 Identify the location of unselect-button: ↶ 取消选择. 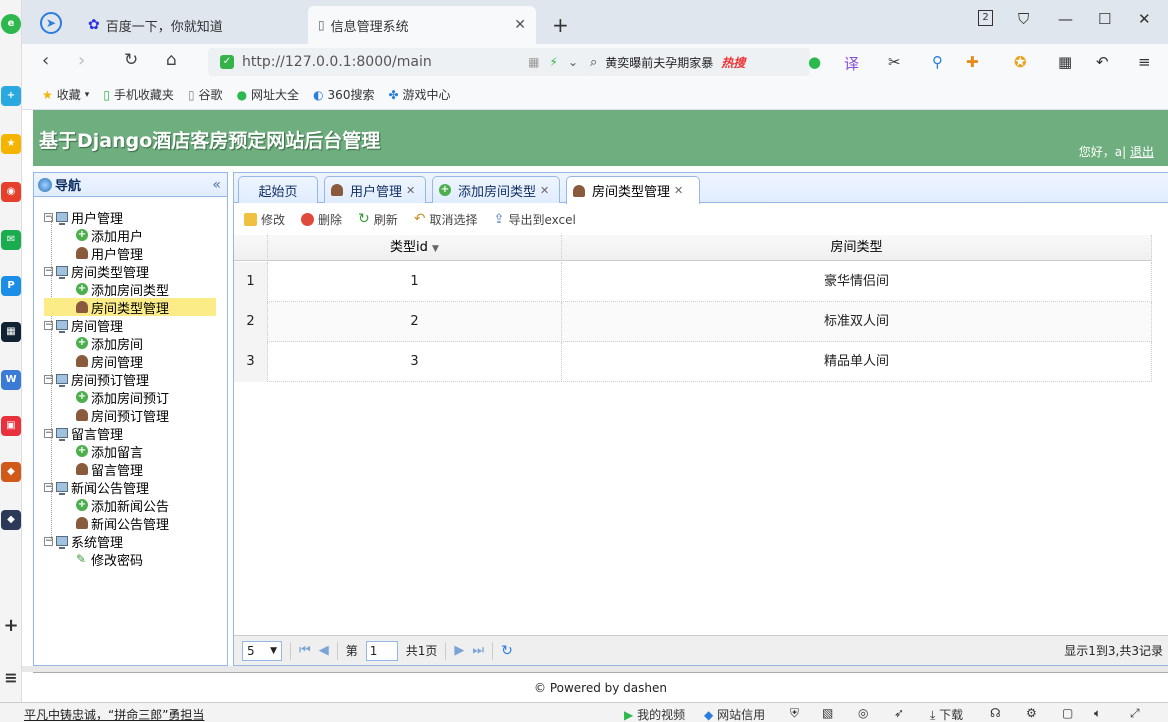
(446, 219).